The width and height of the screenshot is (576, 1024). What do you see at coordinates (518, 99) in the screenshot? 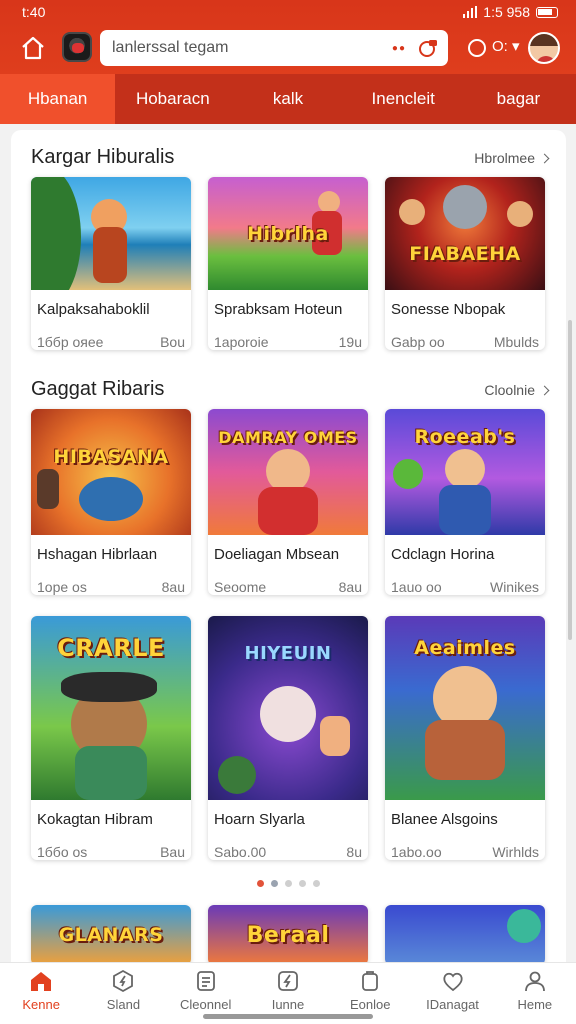
I see `tab-bagar: bagar` at bounding box center [518, 99].